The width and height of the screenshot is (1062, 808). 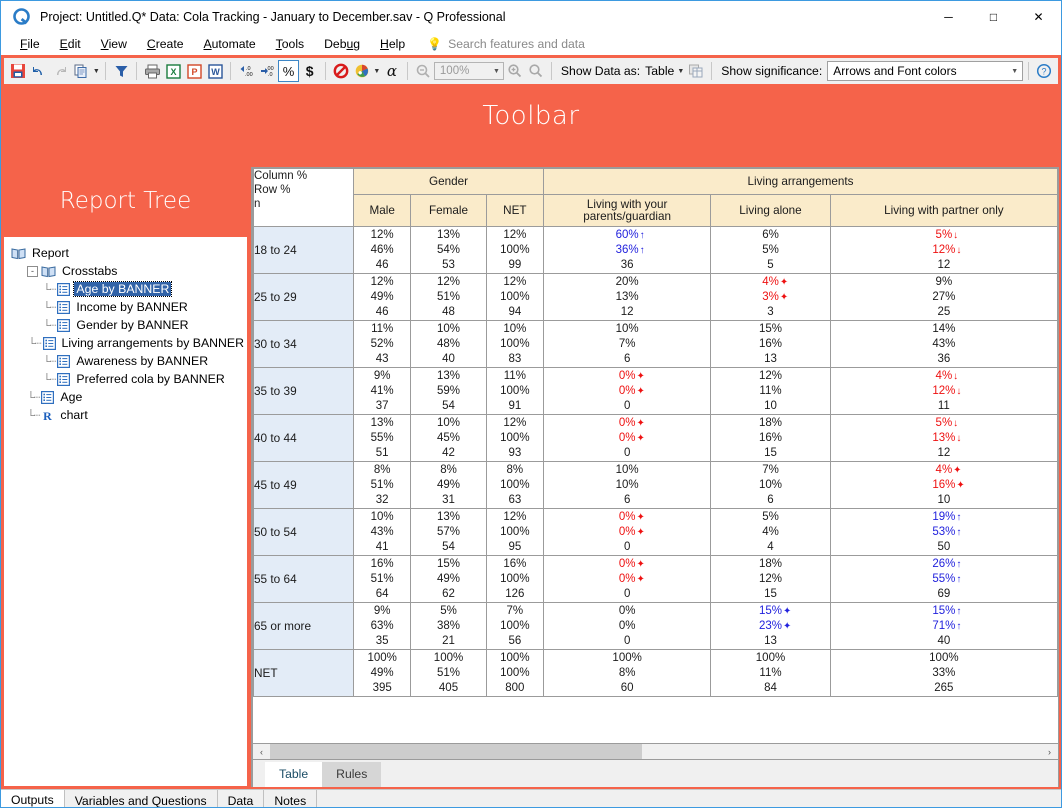 What do you see at coordinates (515, 391) in the screenshot?
I see `data-cell: 11% 100% 91` at bounding box center [515, 391].